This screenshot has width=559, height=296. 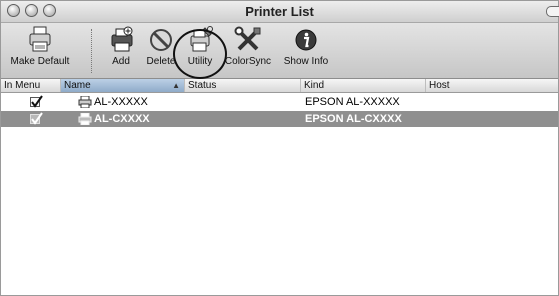 I want to click on column-header-name: Name ▲, so click(x=123, y=85).